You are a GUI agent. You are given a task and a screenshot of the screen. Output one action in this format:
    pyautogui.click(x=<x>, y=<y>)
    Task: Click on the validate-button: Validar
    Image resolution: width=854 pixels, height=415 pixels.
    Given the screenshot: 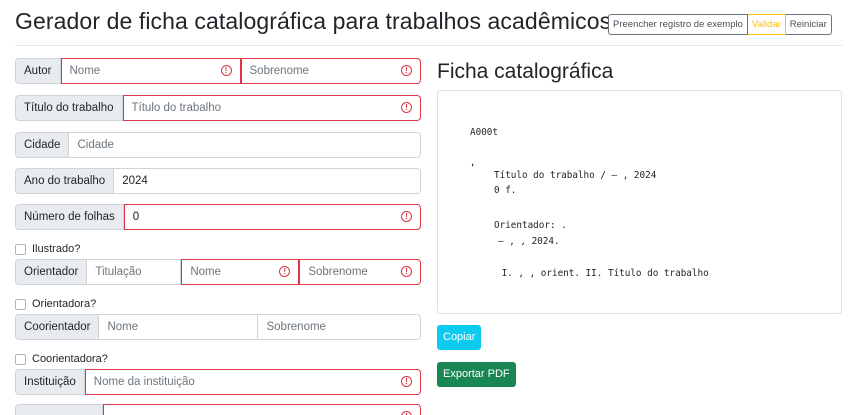 What is the action you would take?
    pyautogui.click(x=766, y=24)
    